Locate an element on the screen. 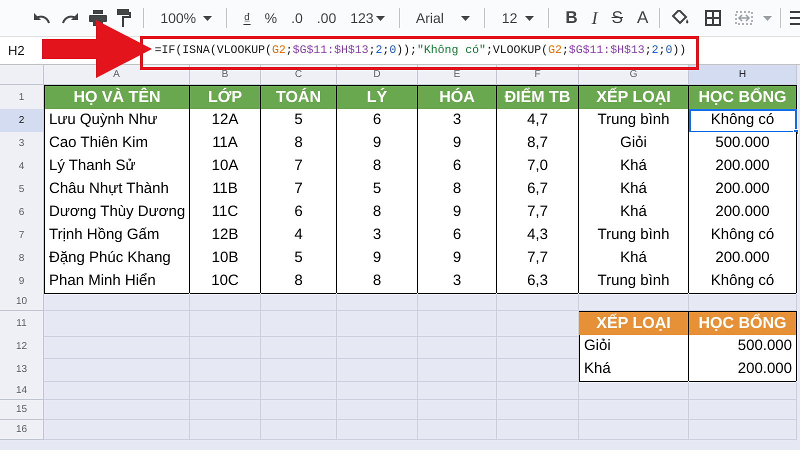 This screenshot has height=450, width=800. table-cell: 5 is located at coordinates (299, 120).